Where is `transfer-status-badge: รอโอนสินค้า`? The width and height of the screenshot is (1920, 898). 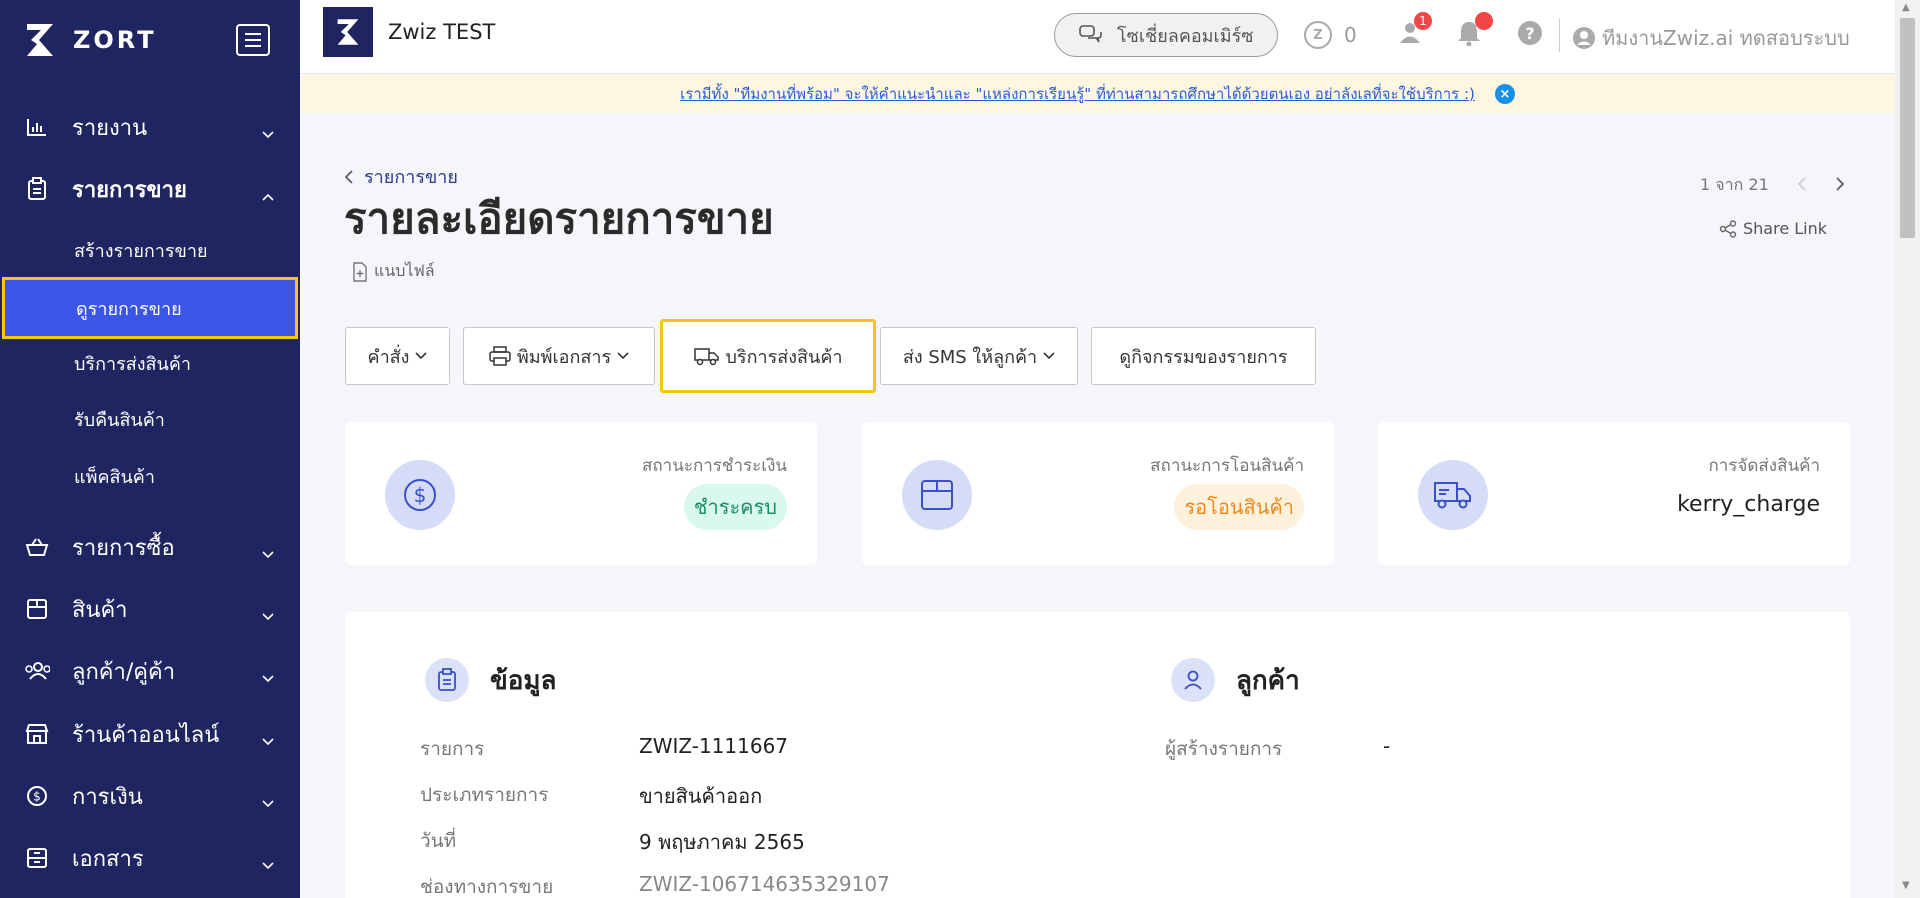 transfer-status-badge: รอโอนสินค้า is located at coordinates (1239, 507).